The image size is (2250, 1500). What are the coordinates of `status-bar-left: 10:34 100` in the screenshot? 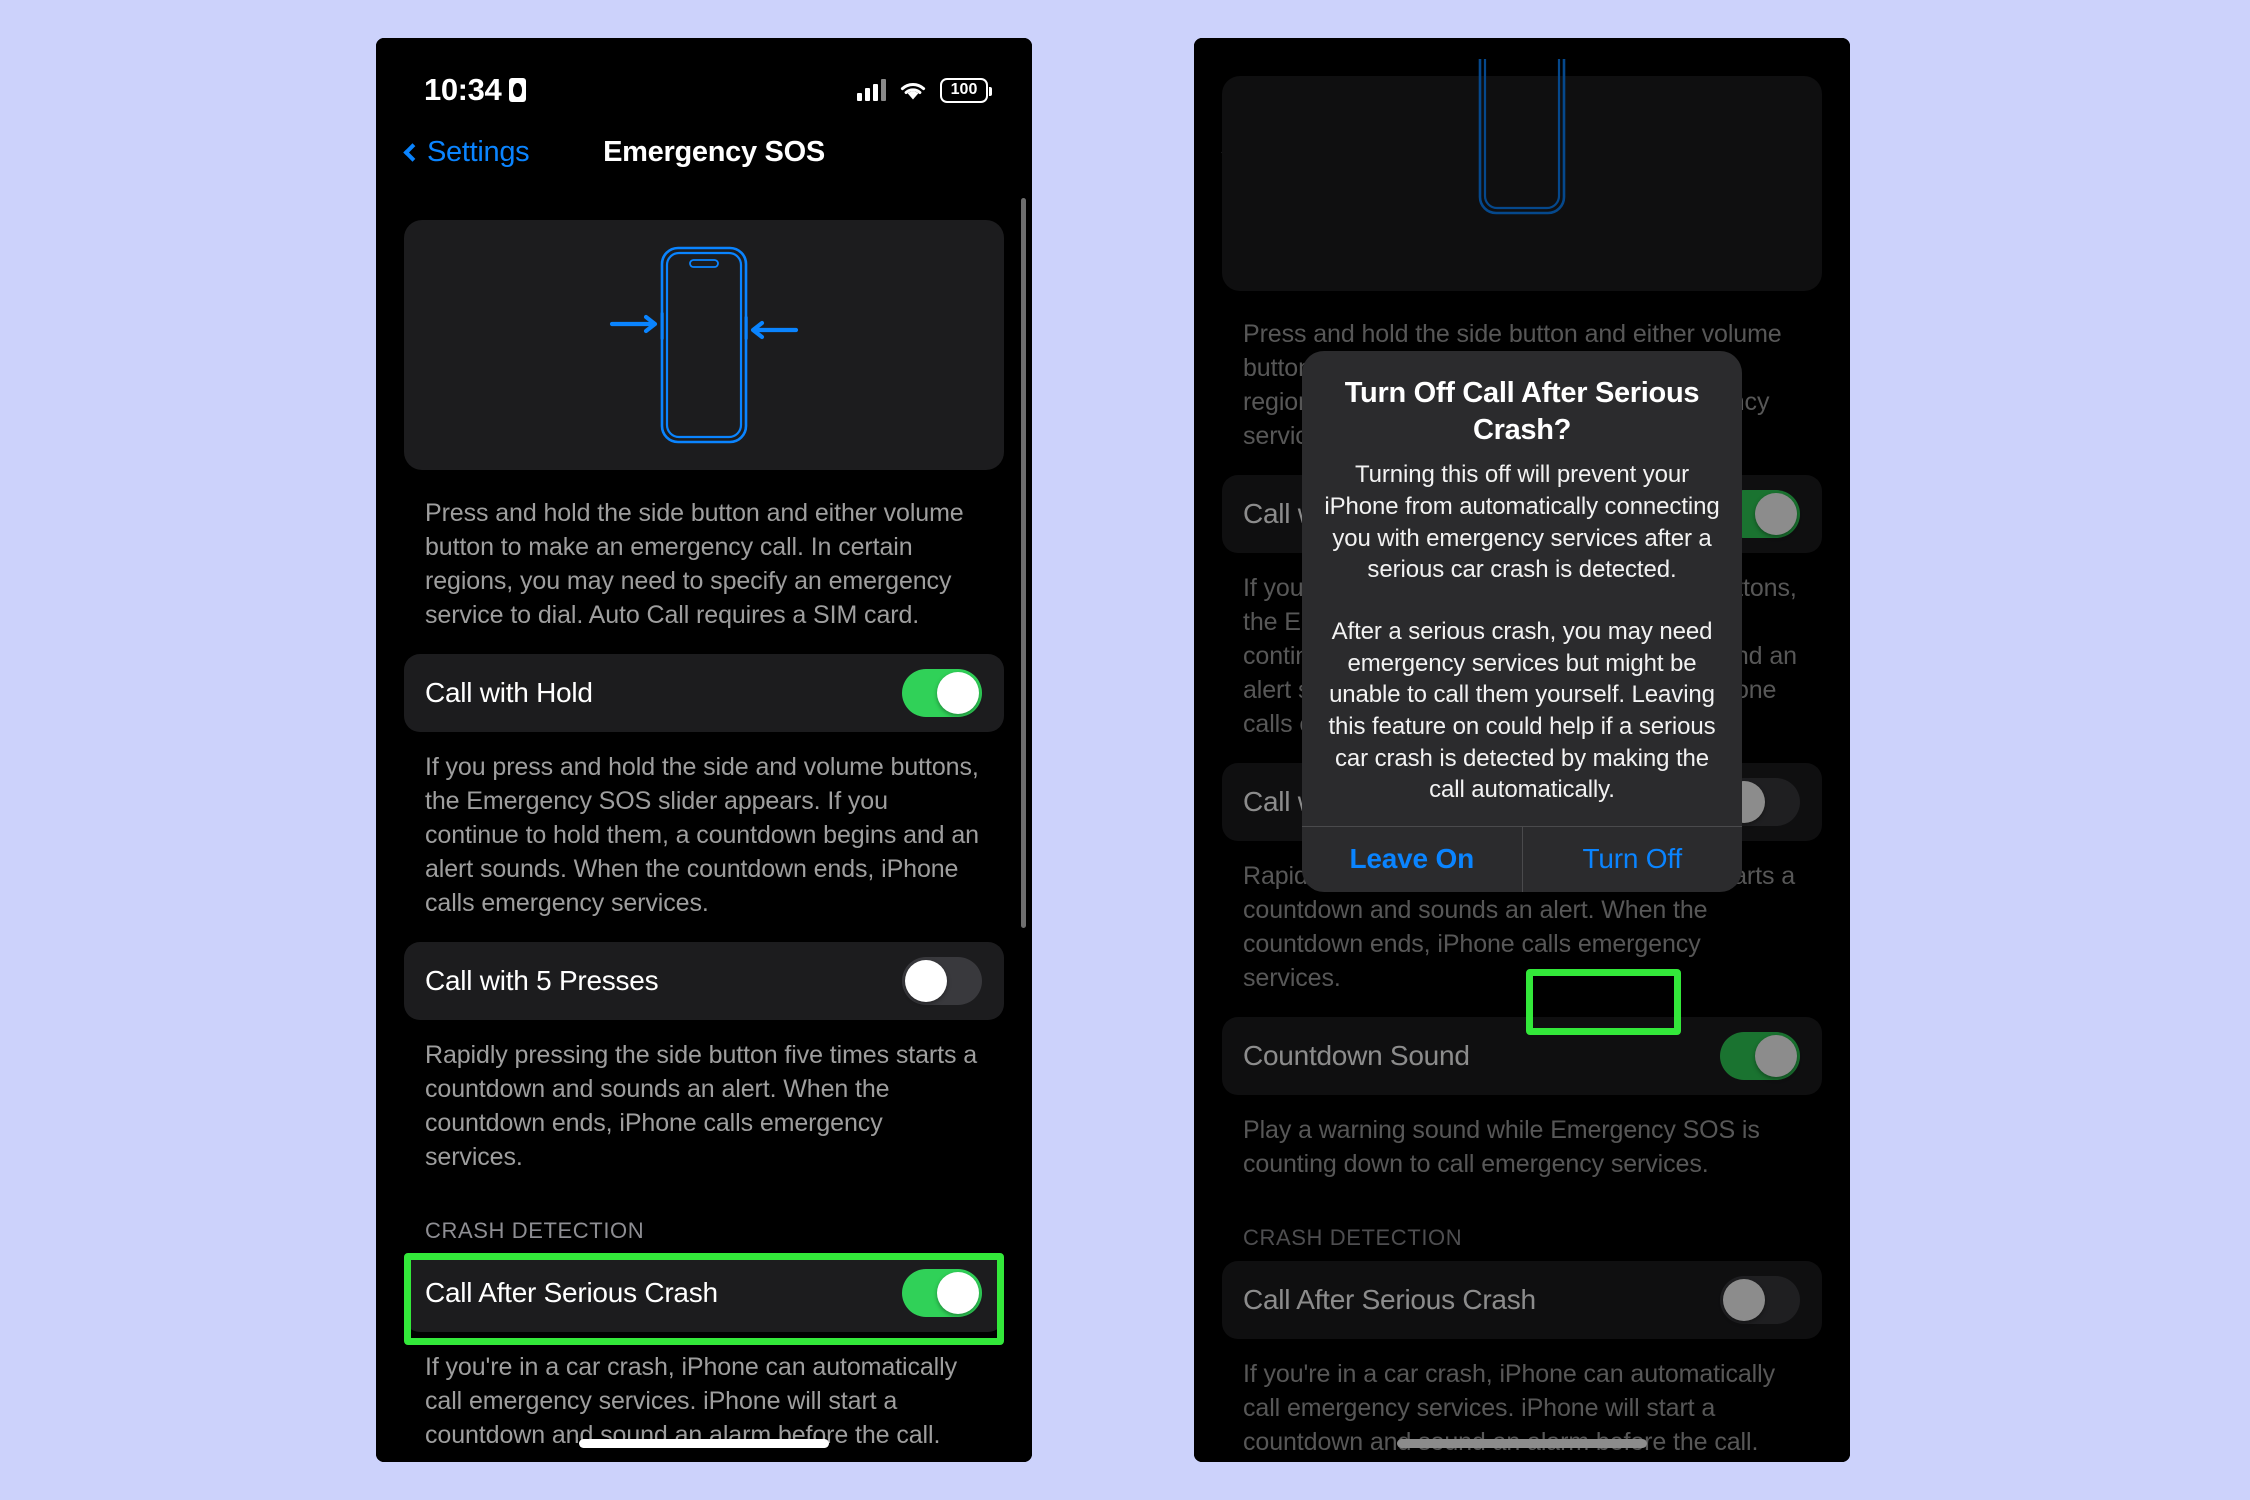 It's located at (704, 77).